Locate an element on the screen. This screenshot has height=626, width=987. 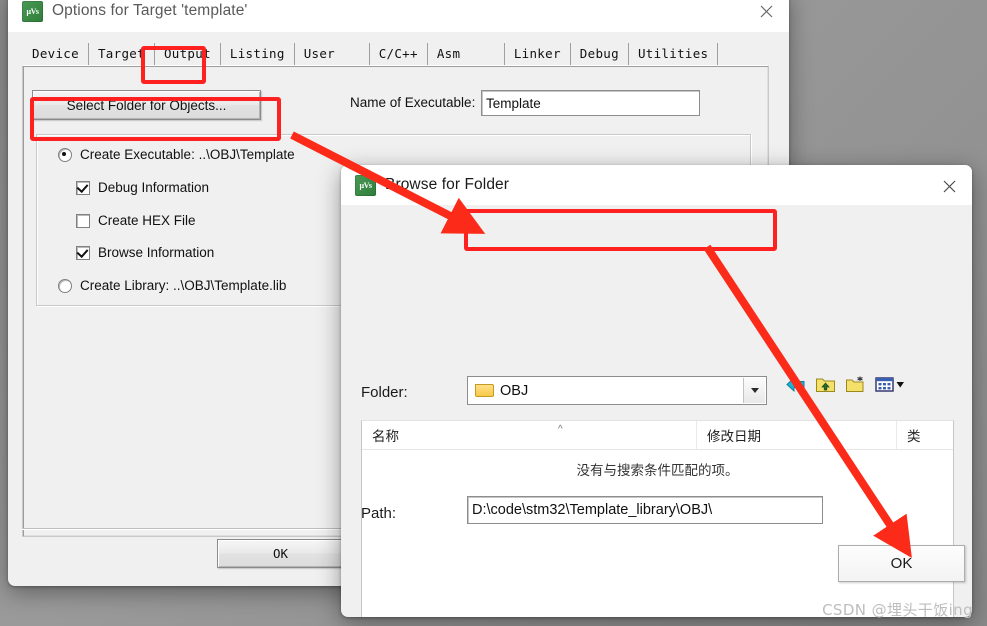
column-header-type: 类 is located at coordinates (925, 435).